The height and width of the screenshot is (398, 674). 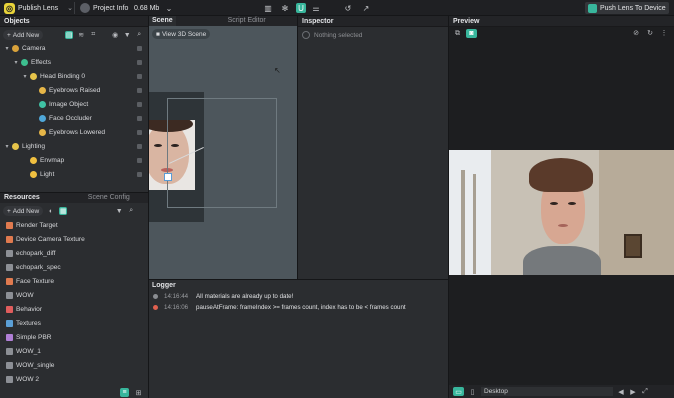 What do you see at coordinates (63, 211) in the screenshot?
I see `import-icon: ▦` at bounding box center [63, 211].